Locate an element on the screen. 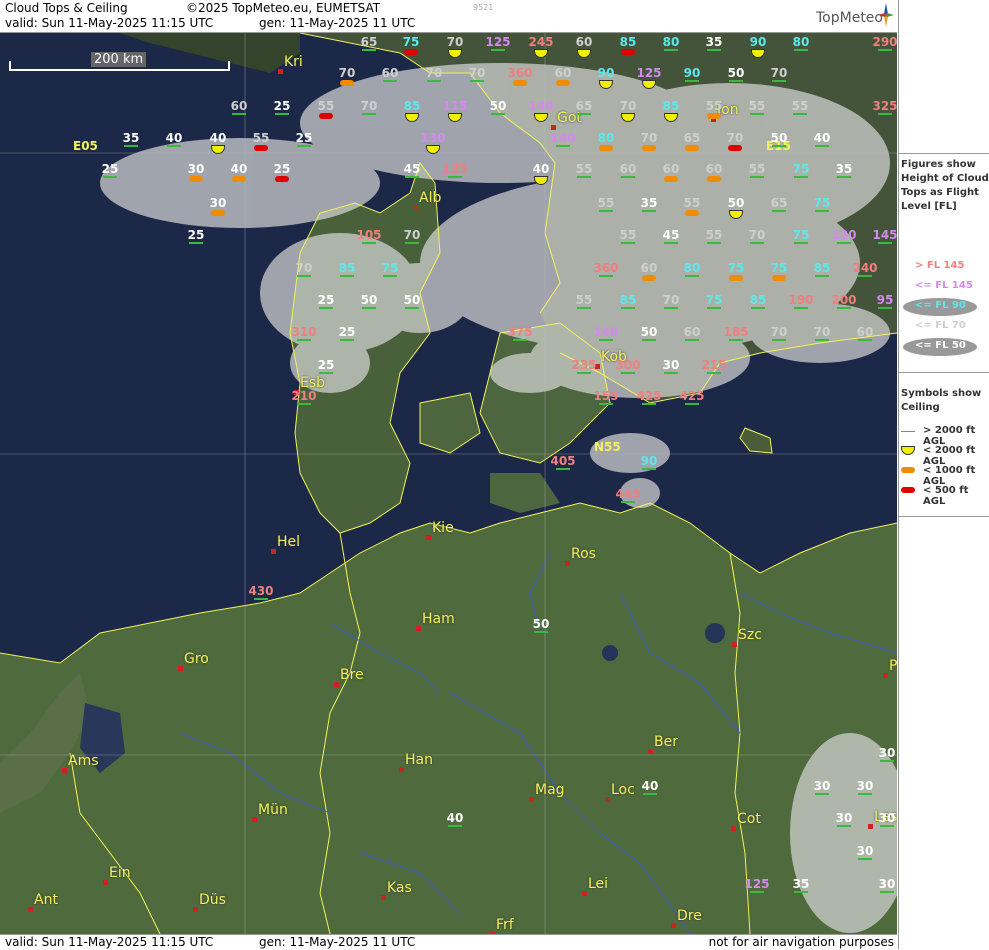 This screenshot has height=950, width=989. cloud-top-marker: 25 is located at coordinates (282, 172).